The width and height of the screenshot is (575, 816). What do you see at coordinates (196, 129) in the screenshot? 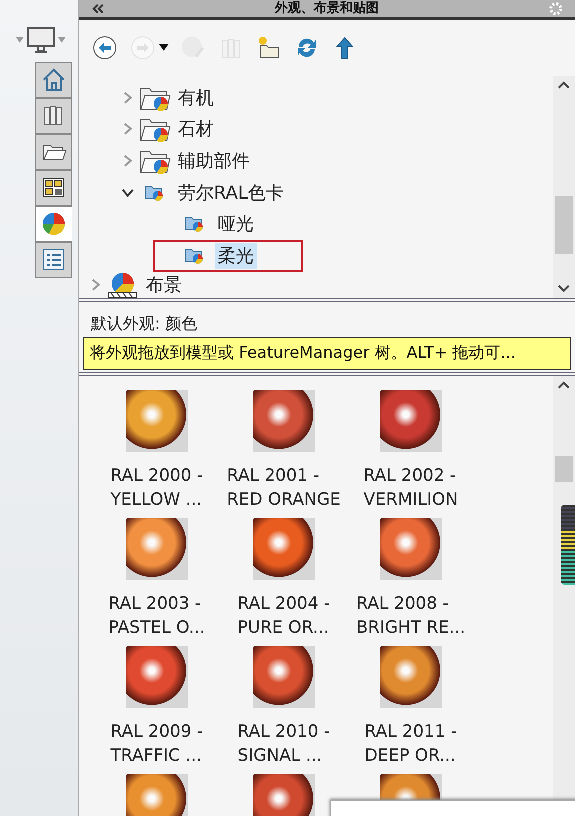
I see `tree-item: 石材` at bounding box center [196, 129].